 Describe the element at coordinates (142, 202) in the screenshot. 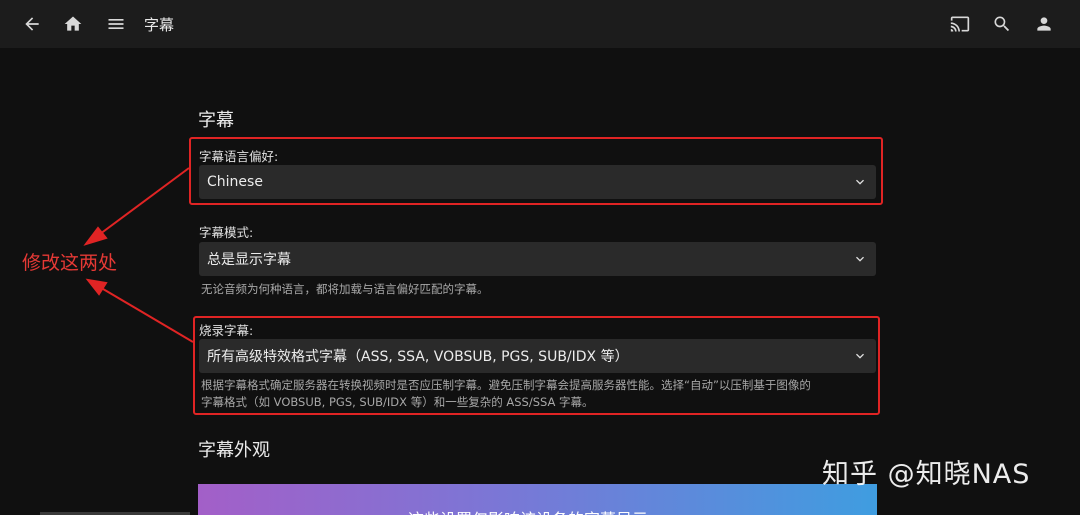

I see `arrow-up-line` at that location.